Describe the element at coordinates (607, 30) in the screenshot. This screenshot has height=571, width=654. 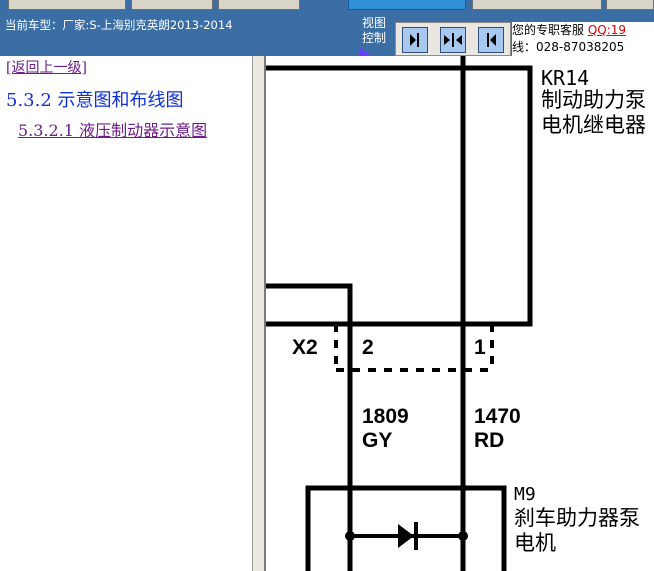
I see `service-qq-link: QQ:19` at that location.